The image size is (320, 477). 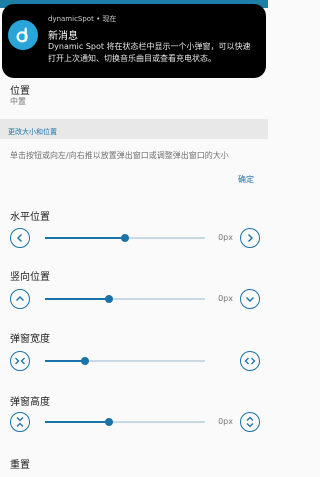 I want to click on app-icon, so click(x=23, y=35).